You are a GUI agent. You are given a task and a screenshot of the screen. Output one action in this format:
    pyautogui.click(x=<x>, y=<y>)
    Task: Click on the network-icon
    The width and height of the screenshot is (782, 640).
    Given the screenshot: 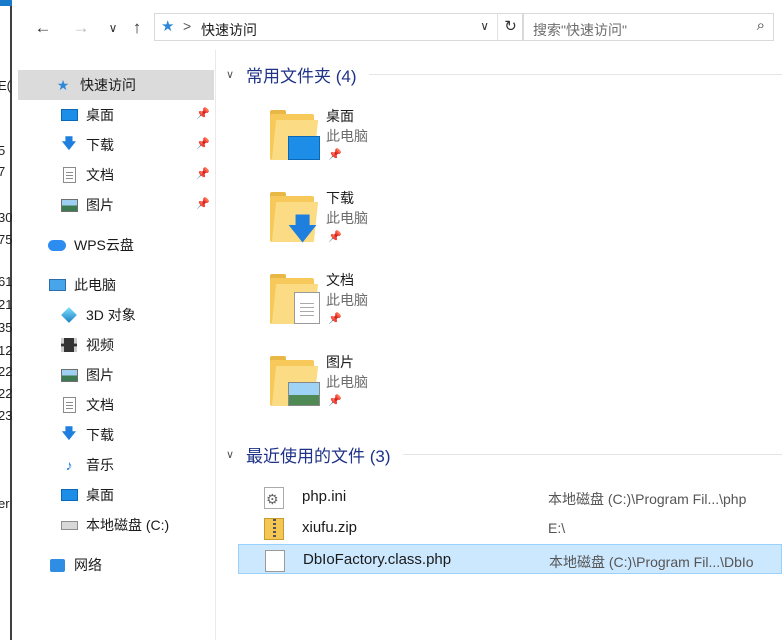 What is the action you would take?
    pyautogui.click(x=57, y=565)
    